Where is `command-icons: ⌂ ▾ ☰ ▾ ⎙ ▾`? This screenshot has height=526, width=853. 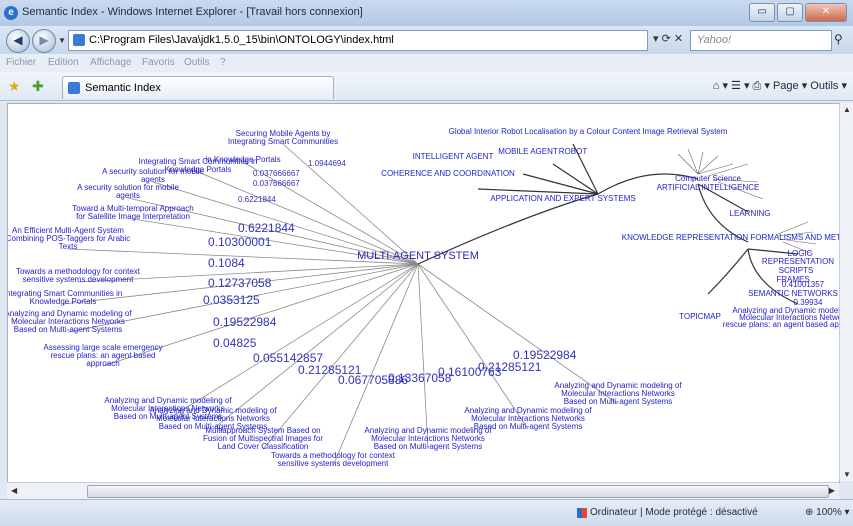
command-icons: ⌂ ▾ ☰ ▾ ⎙ ▾ is located at coordinates (742, 86).